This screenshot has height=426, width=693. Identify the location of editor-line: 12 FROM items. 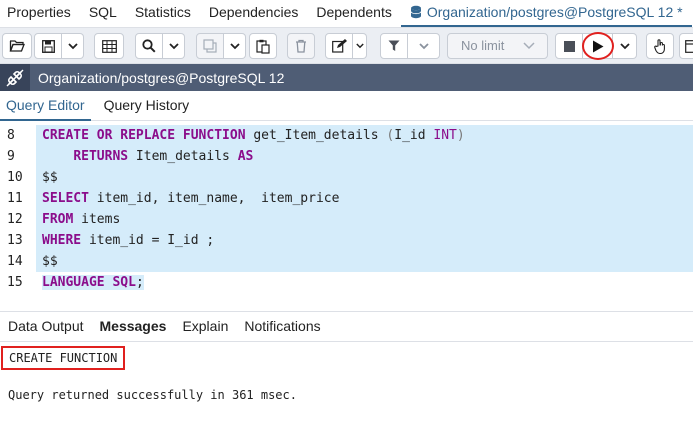
(346, 219).